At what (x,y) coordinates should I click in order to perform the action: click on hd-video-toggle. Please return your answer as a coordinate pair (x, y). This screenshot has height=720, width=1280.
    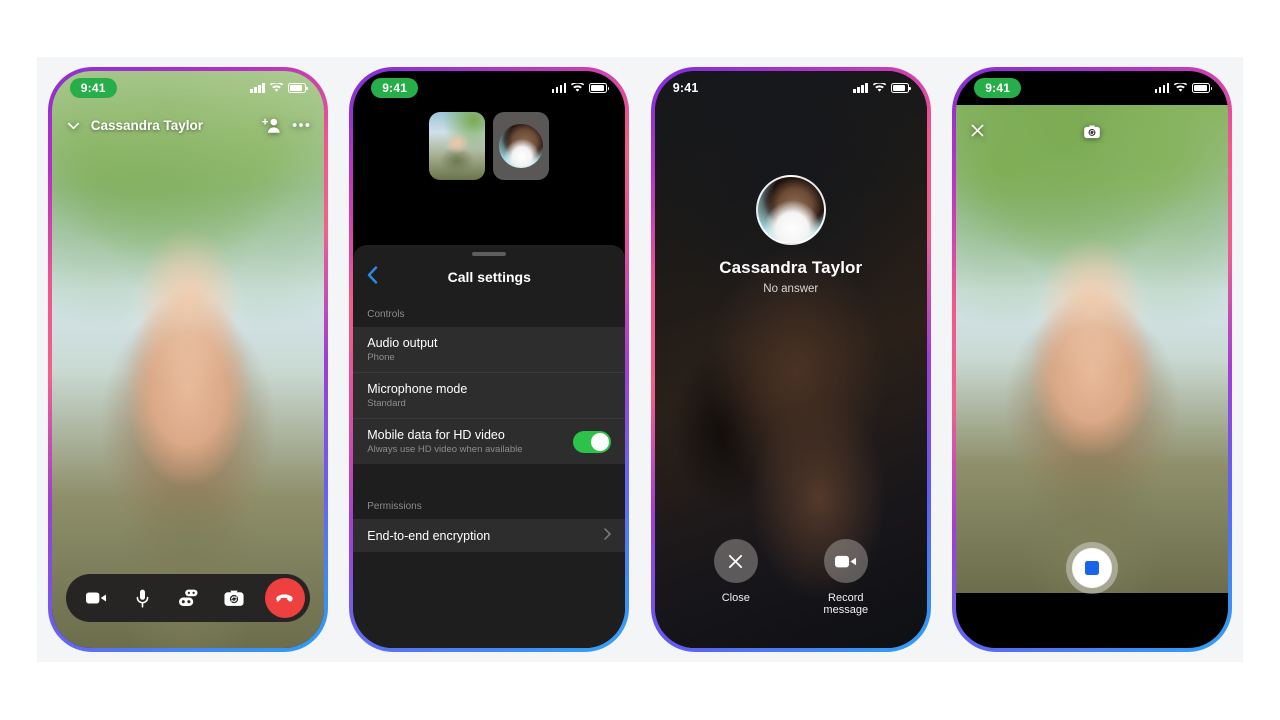
    Looking at the image, I should click on (592, 441).